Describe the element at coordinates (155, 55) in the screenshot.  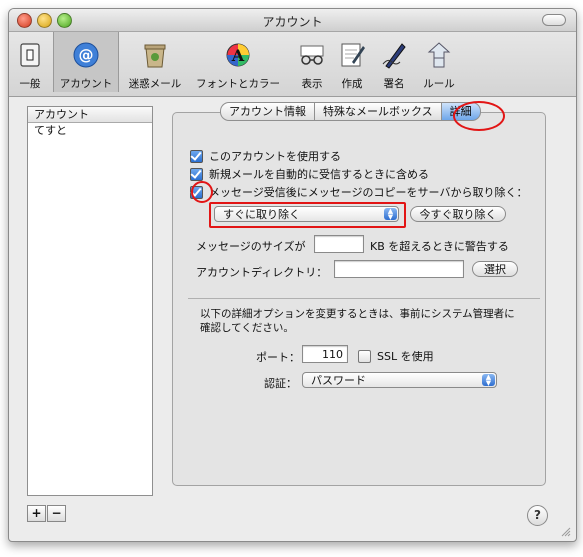
I see `junk-mail-icon` at that location.